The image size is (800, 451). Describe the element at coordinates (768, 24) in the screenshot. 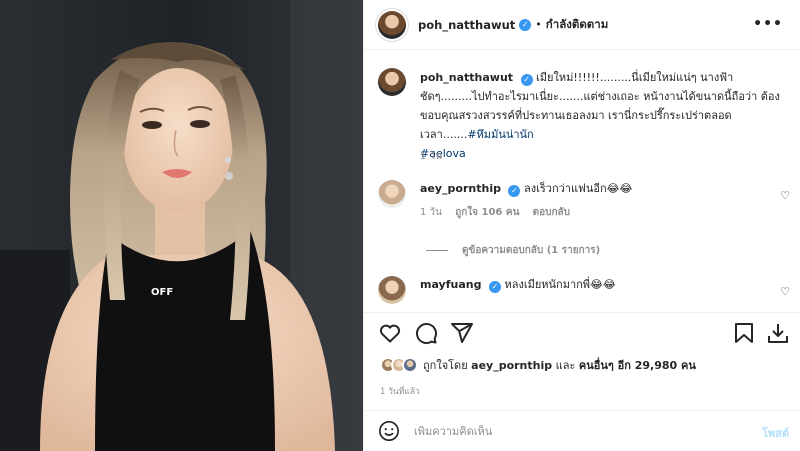

I see `more-options-icon: •••` at that location.